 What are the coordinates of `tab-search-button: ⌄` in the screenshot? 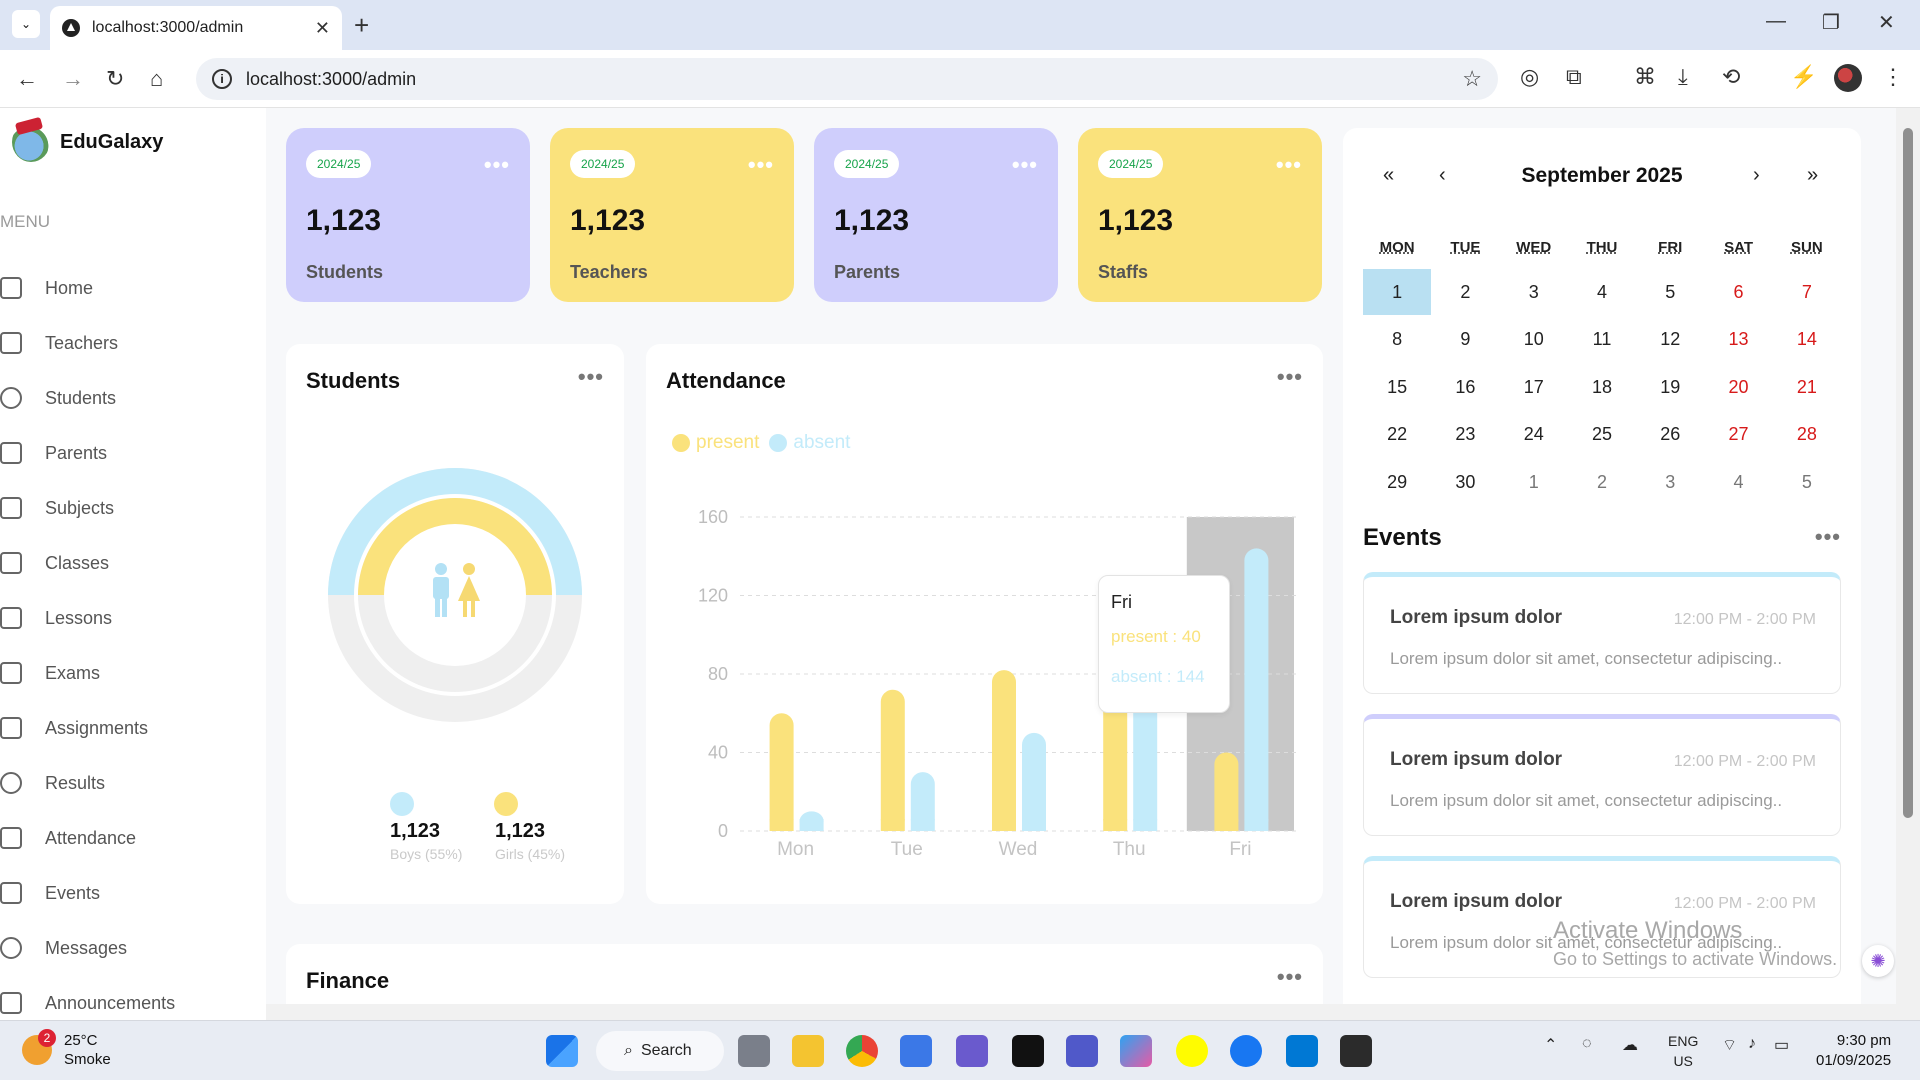 It's located at (26, 24).